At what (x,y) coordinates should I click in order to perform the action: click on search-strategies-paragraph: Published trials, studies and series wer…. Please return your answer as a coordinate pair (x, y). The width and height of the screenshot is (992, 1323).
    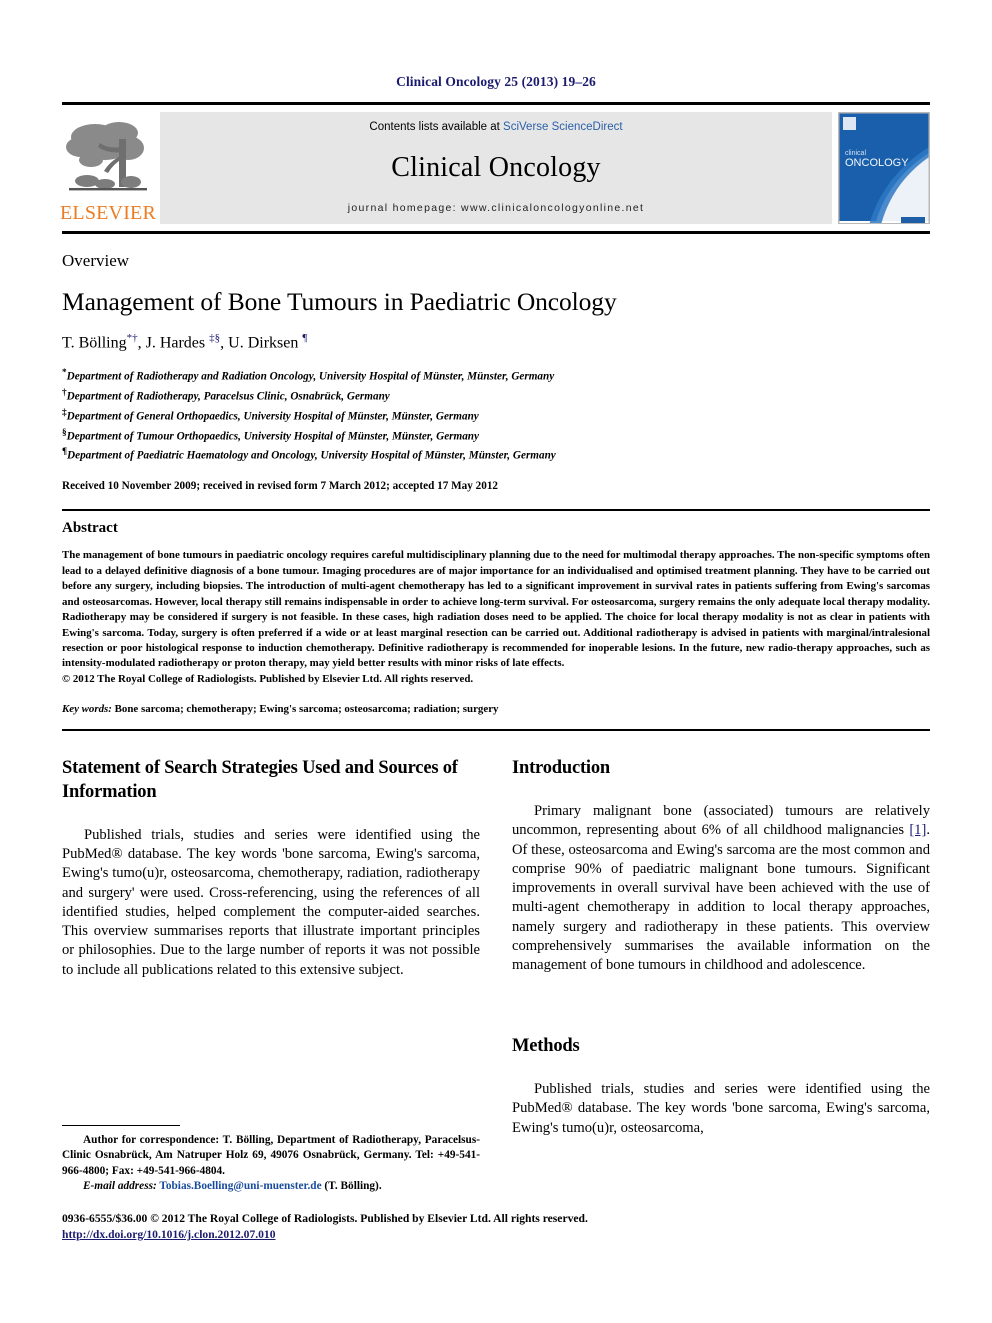
    Looking at the image, I should click on (271, 902).